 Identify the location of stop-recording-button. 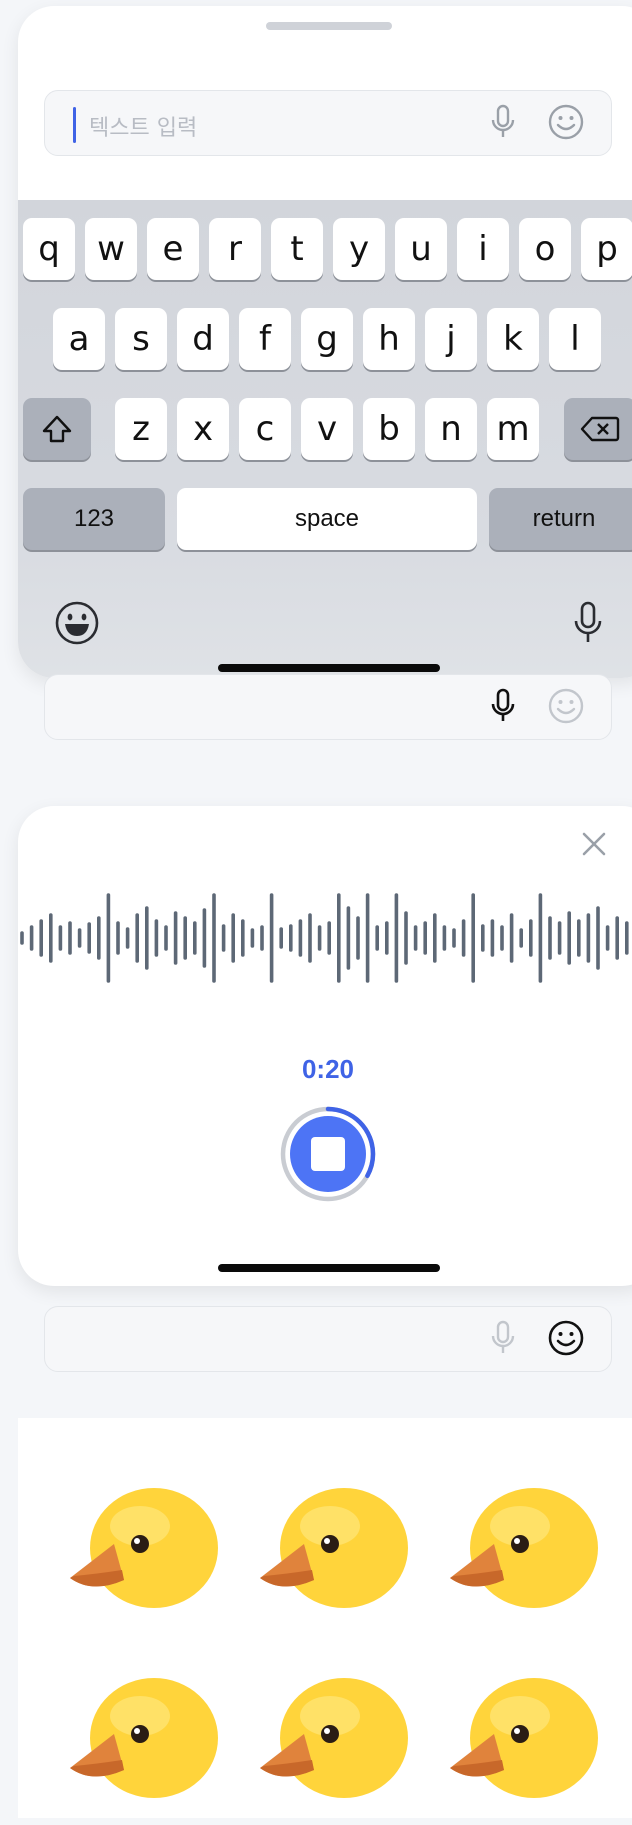
(328, 1154).